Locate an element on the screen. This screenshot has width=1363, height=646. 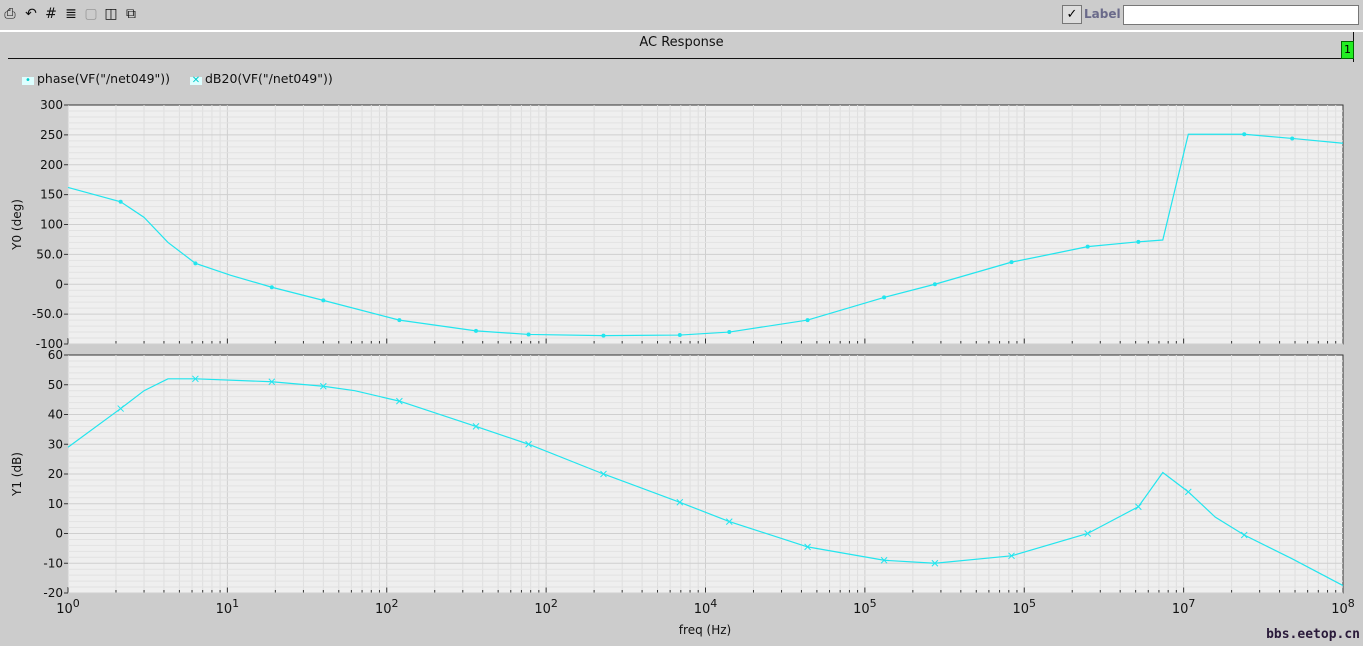
y-tick-label: 200 is located at coordinates (51, 165).